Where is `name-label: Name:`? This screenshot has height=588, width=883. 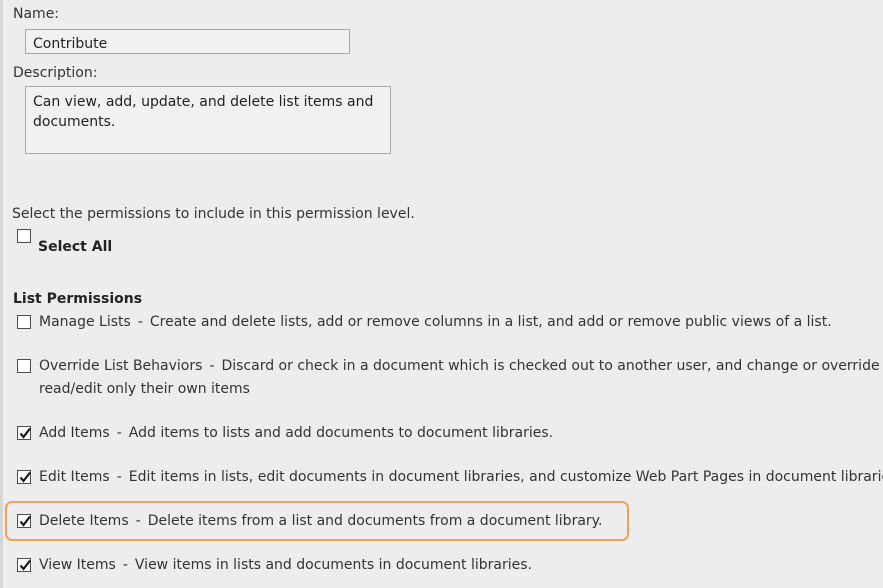 name-label: Name: is located at coordinates (36, 14).